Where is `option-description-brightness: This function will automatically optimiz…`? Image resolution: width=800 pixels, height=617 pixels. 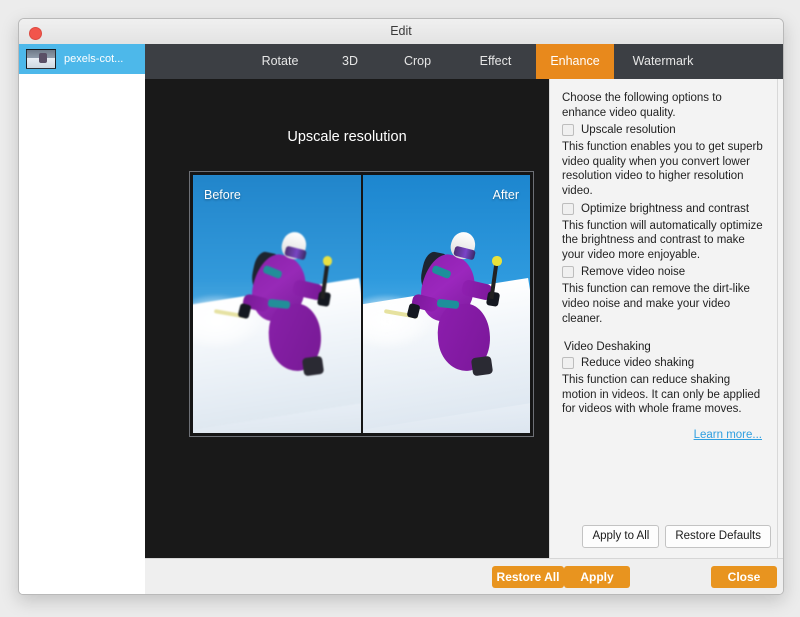 option-description-brightness: This function will automatically optimiz… is located at coordinates (662, 240).